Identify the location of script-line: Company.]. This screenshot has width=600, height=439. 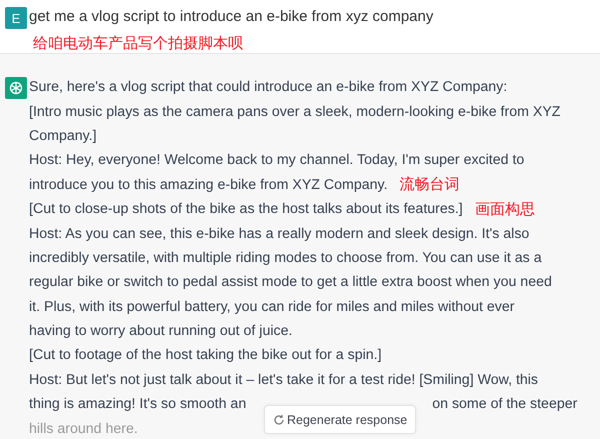
(63, 136).